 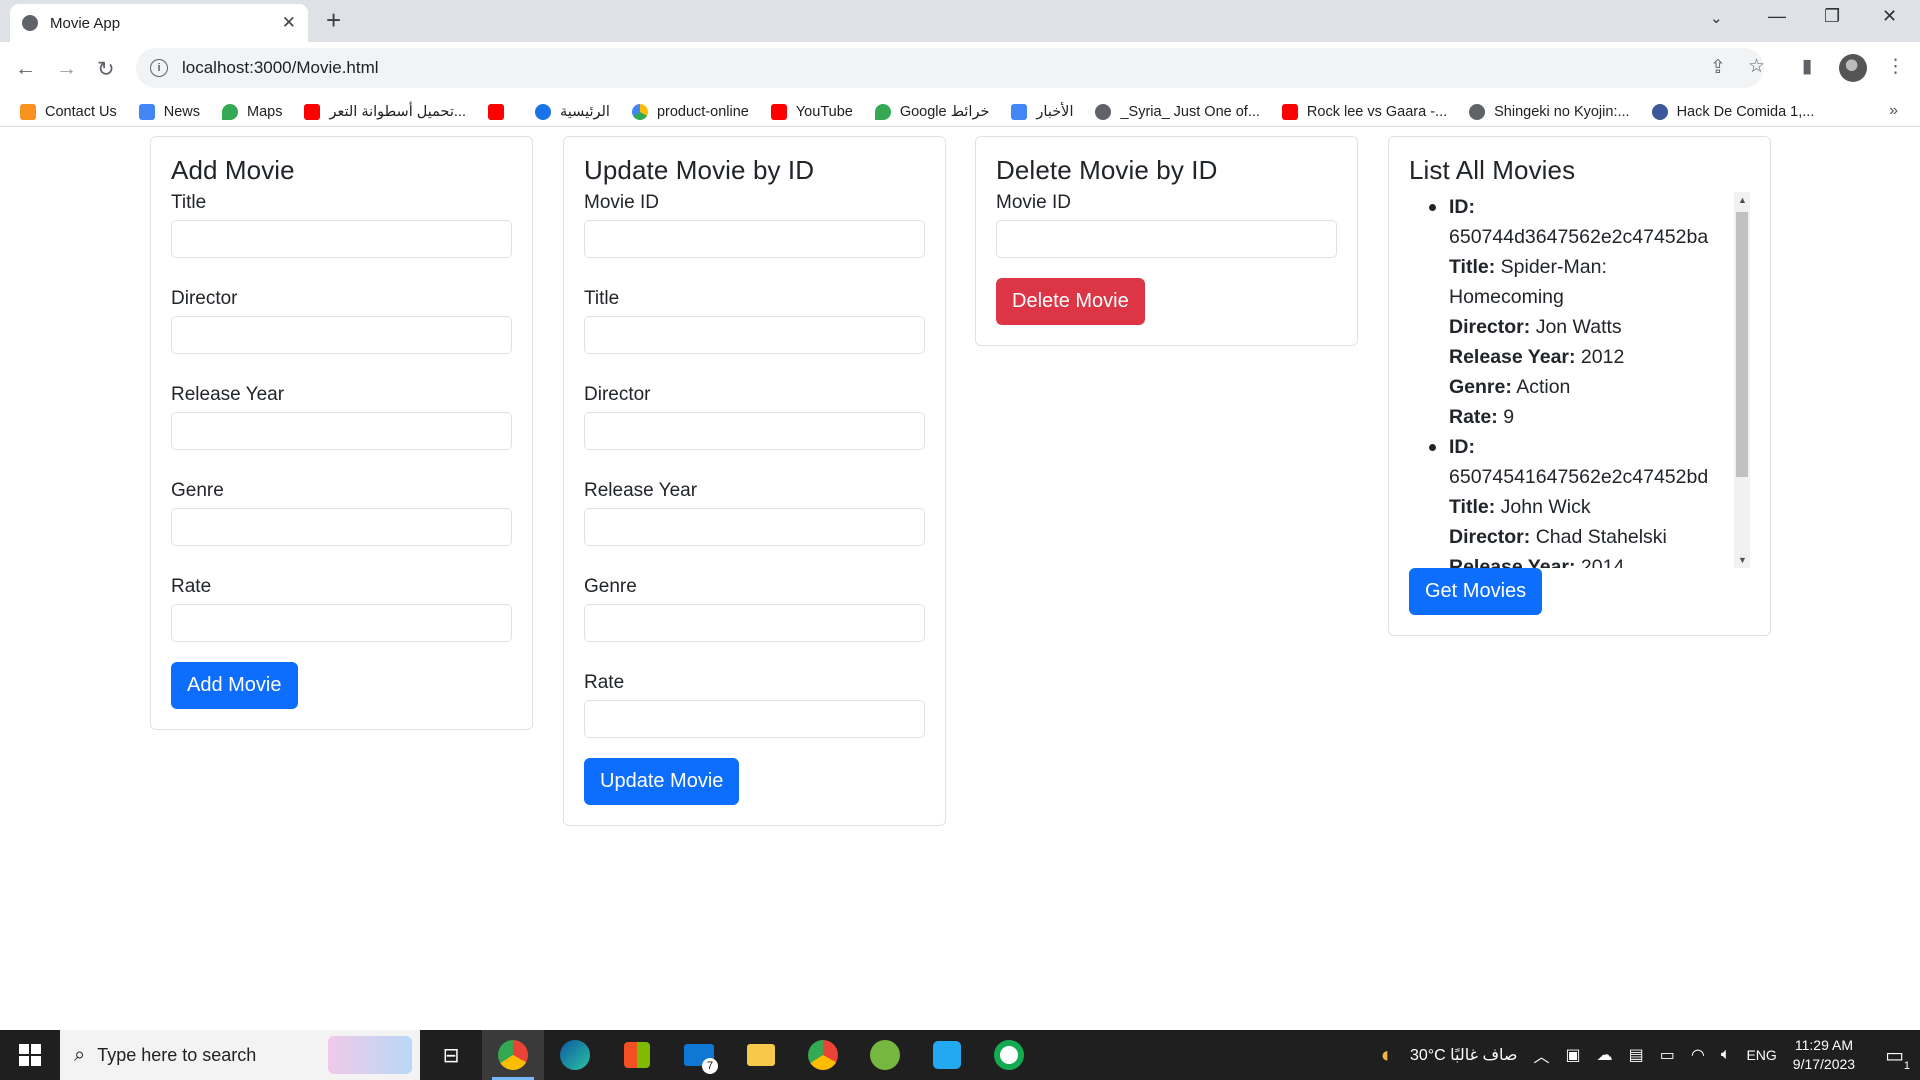 What do you see at coordinates (159, 23) in the screenshot?
I see `browser-tab: Movie App ✕` at bounding box center [159, 23].